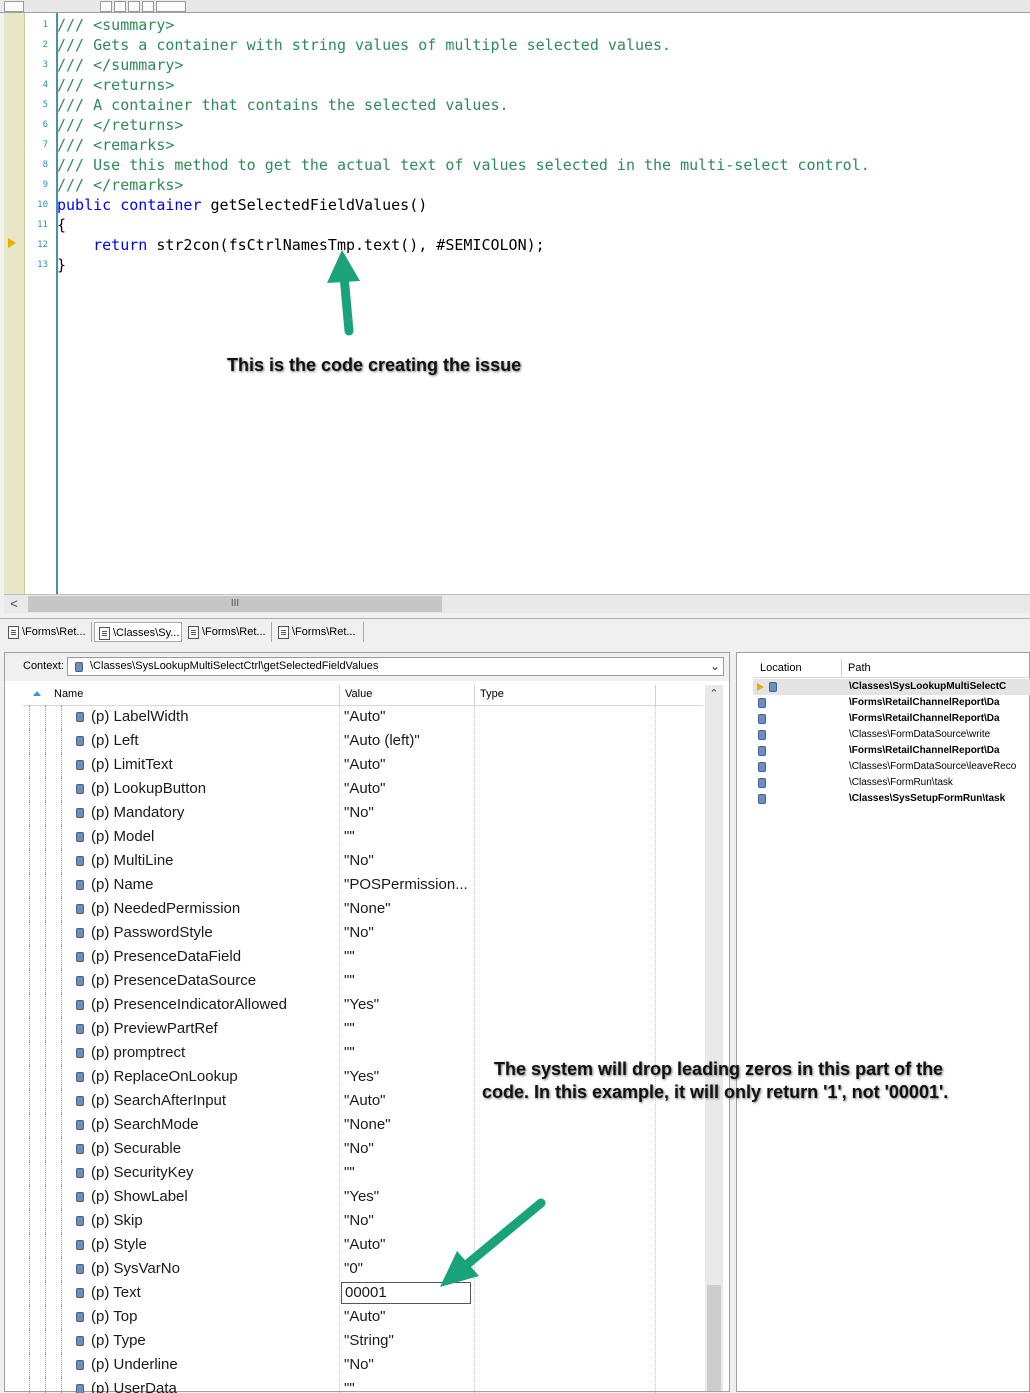 The width and height of the screenshot is (1030, 1393). I want to click on arrow-to-text-value-icon, so click(493, 1242).